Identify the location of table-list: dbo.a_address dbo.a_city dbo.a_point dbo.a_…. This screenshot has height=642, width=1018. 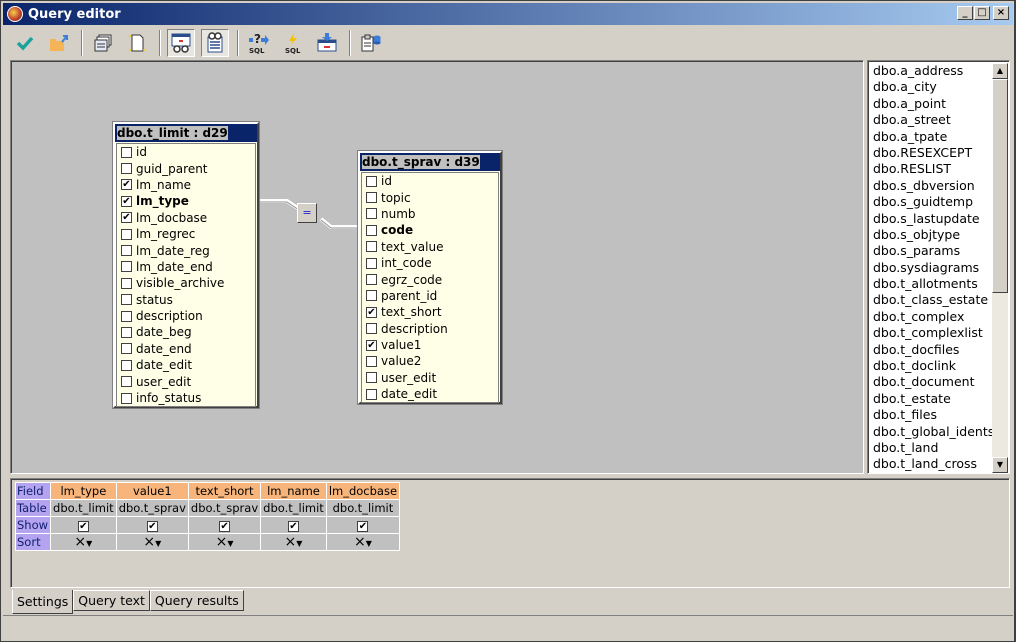
(938, 267).